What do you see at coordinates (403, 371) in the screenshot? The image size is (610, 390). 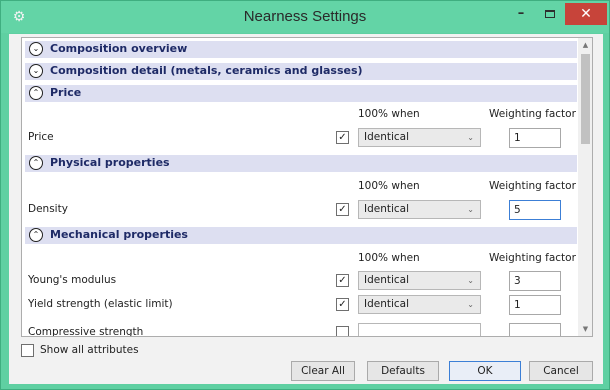 I see `defaults-button: Defaults` at bounding box center [403, 371].